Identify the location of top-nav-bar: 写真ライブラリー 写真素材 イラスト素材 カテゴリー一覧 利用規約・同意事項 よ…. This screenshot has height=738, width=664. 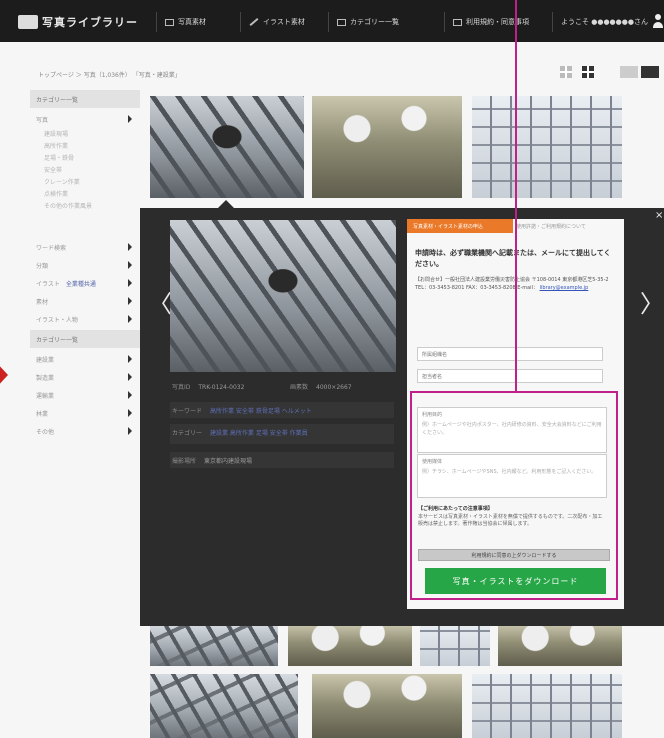
(332, 21).